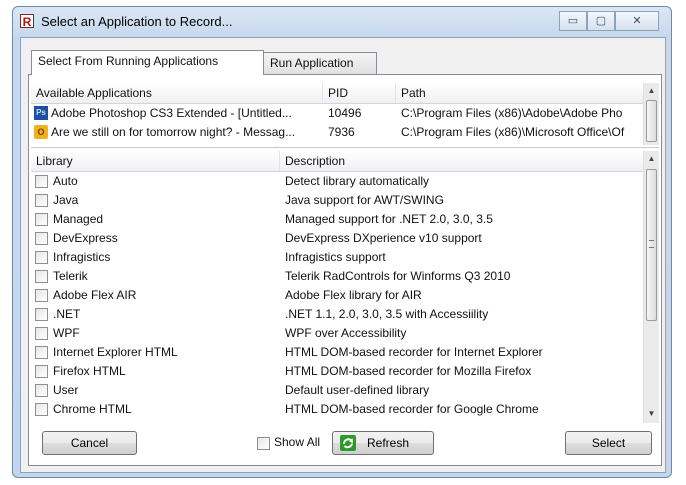  What do you see at coordinates (27, 21) in the screenshot?
I see `ranorex-app-icon: R` at bounding box center [27, 21].